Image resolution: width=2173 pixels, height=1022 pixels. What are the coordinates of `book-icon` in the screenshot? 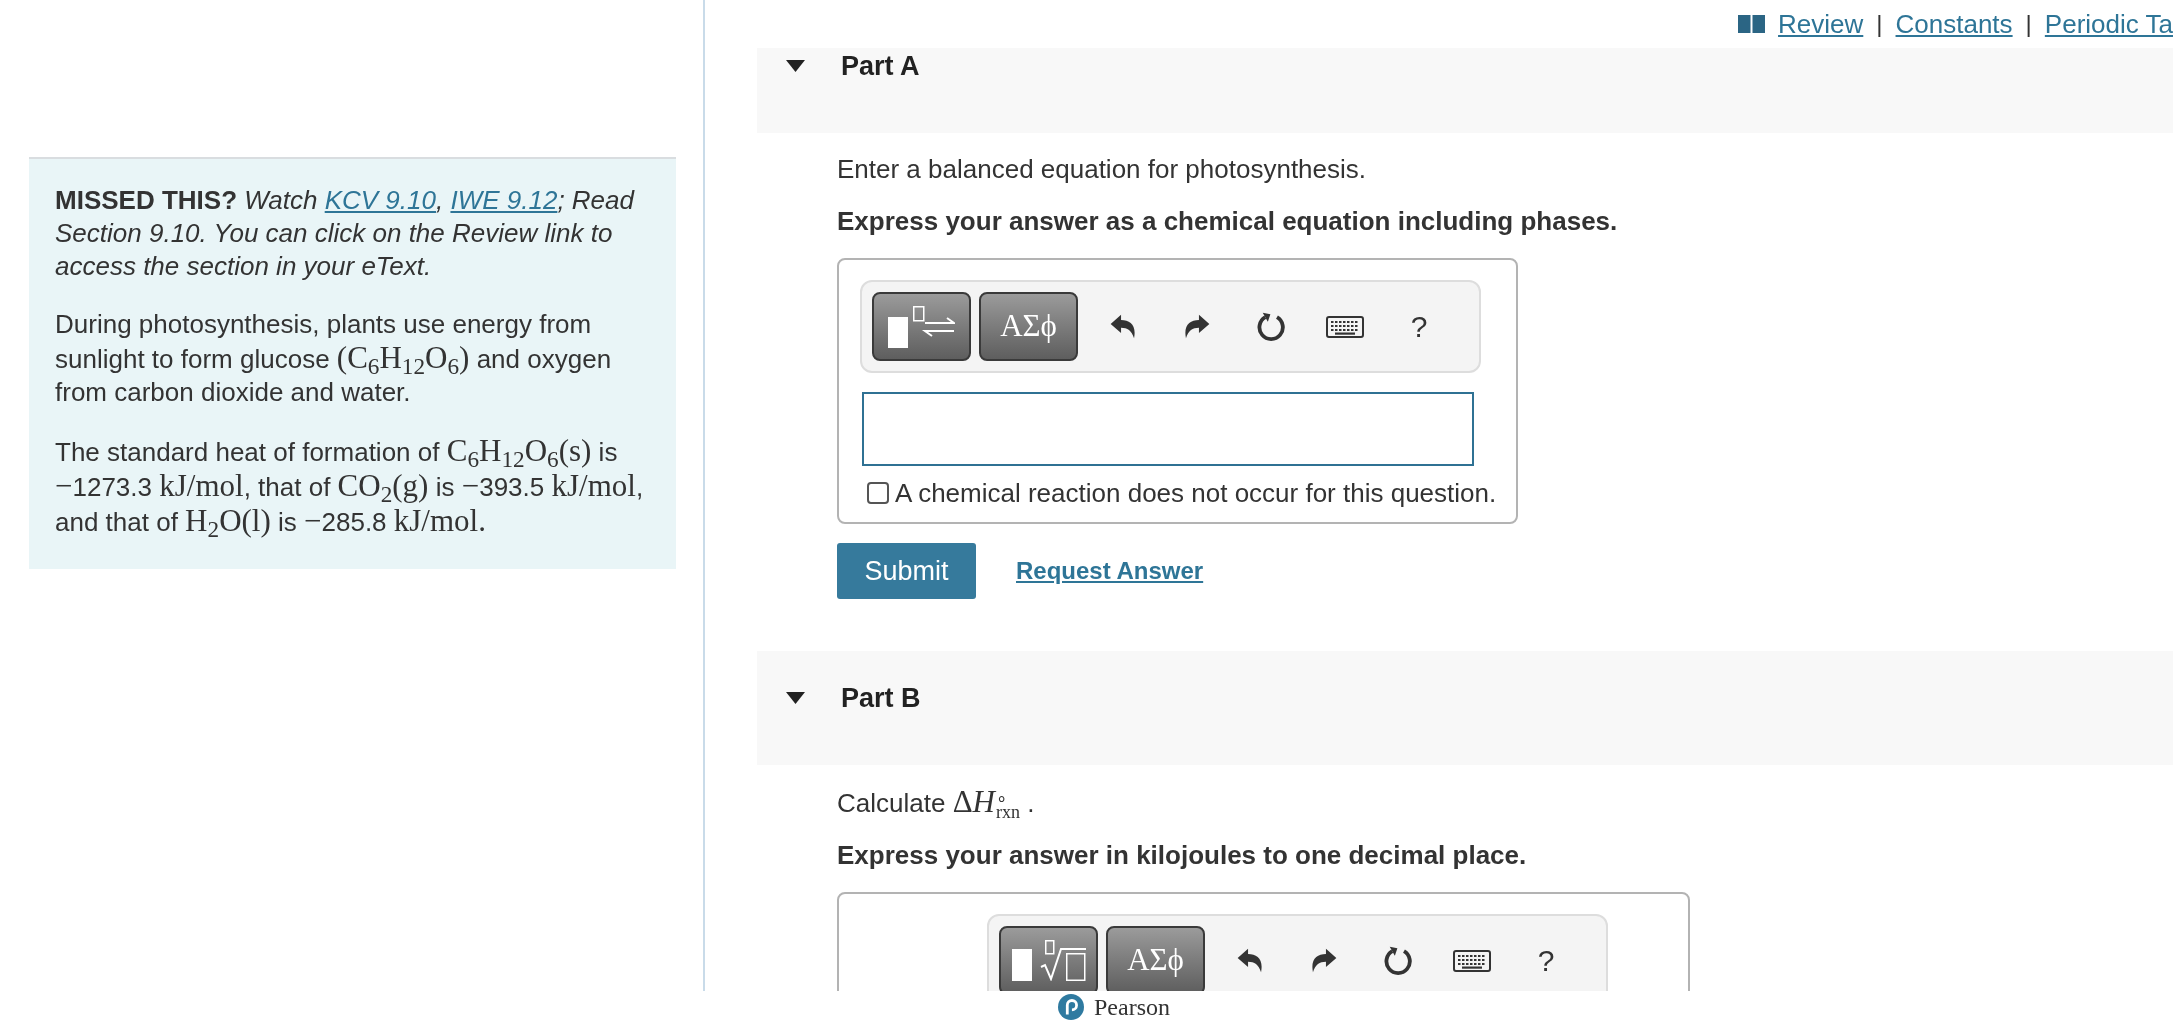 It's located at (1752, 24).